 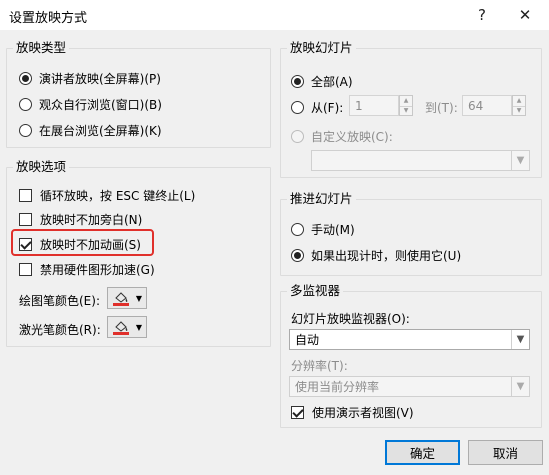 What do you see at coordinates (59, 301) in the screenshot?
I see `pen-color-label: 绘图笔颜色(E):` at bounding box center [59, 301].